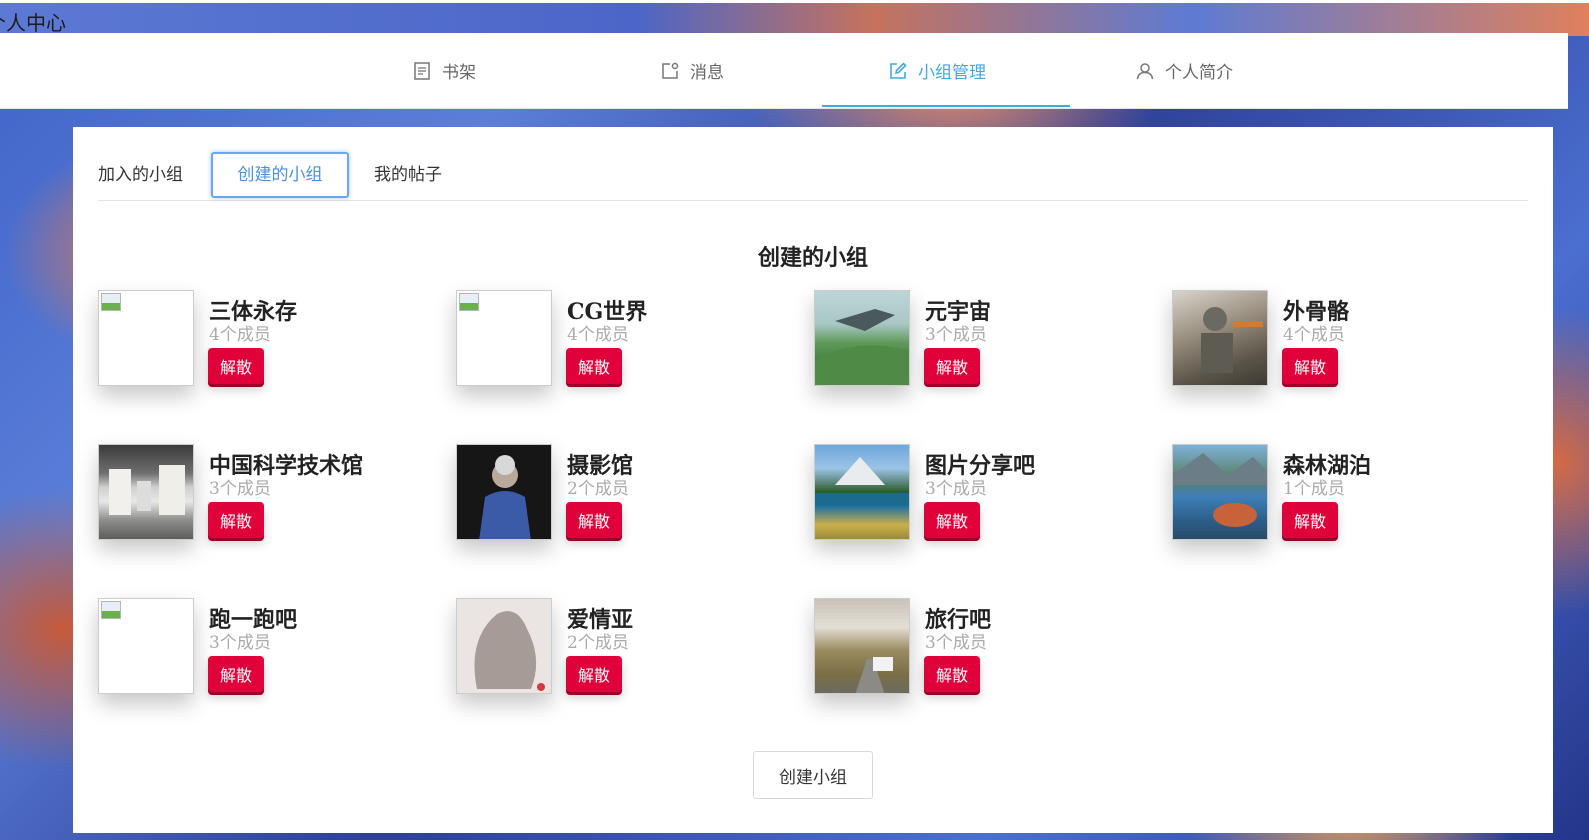 The width and height of the screenshot is (1589, 840). Describe the element at coordinates (422, 71) in the screenshot. I see `book-list-icon` at that location.